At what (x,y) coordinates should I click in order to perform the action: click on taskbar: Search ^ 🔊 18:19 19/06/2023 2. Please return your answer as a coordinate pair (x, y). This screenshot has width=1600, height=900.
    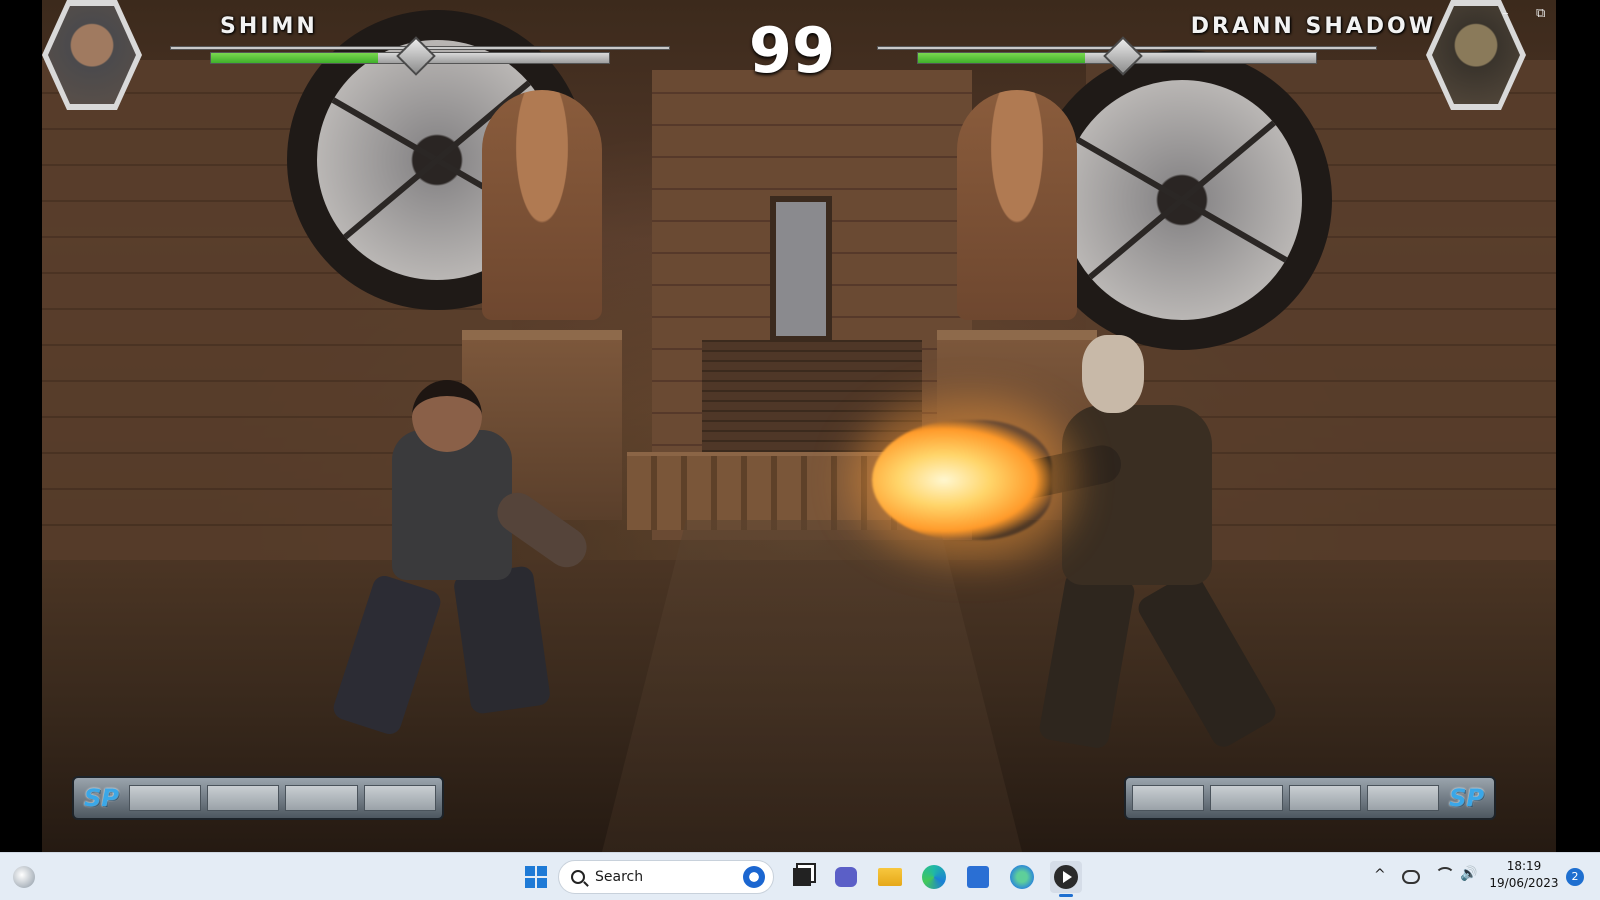
    Looking at the image, I should click on (800, 876).